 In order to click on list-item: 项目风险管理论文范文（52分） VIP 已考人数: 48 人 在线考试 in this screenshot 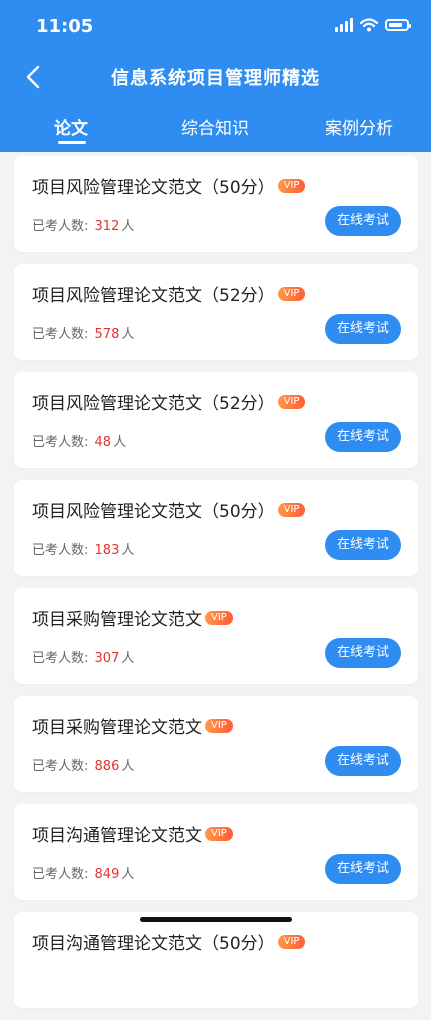, I will do `click(216, 420)`.